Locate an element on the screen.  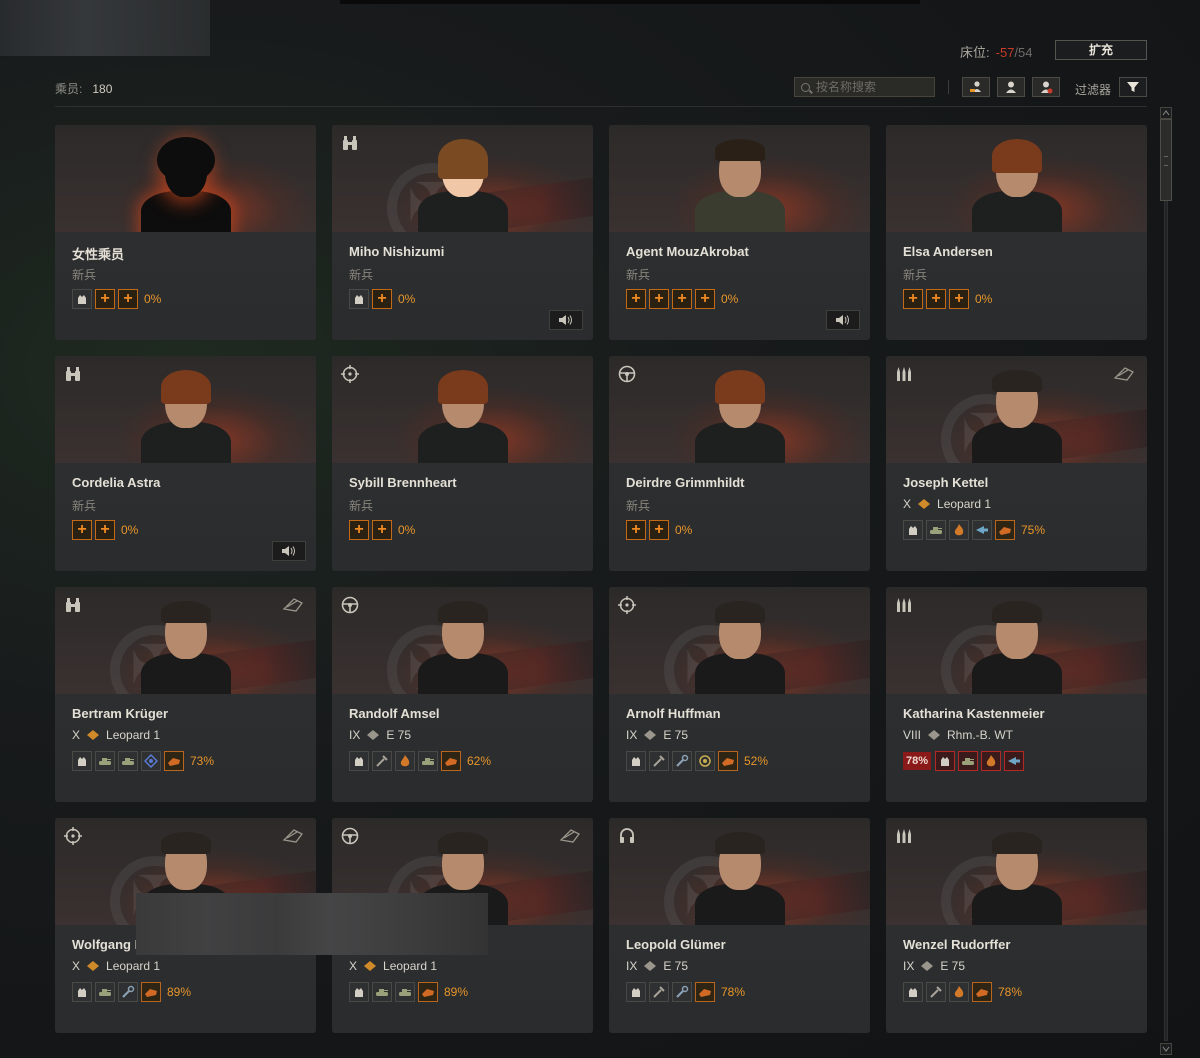
crew-skills: 62% is located at coordinates (420, 761).